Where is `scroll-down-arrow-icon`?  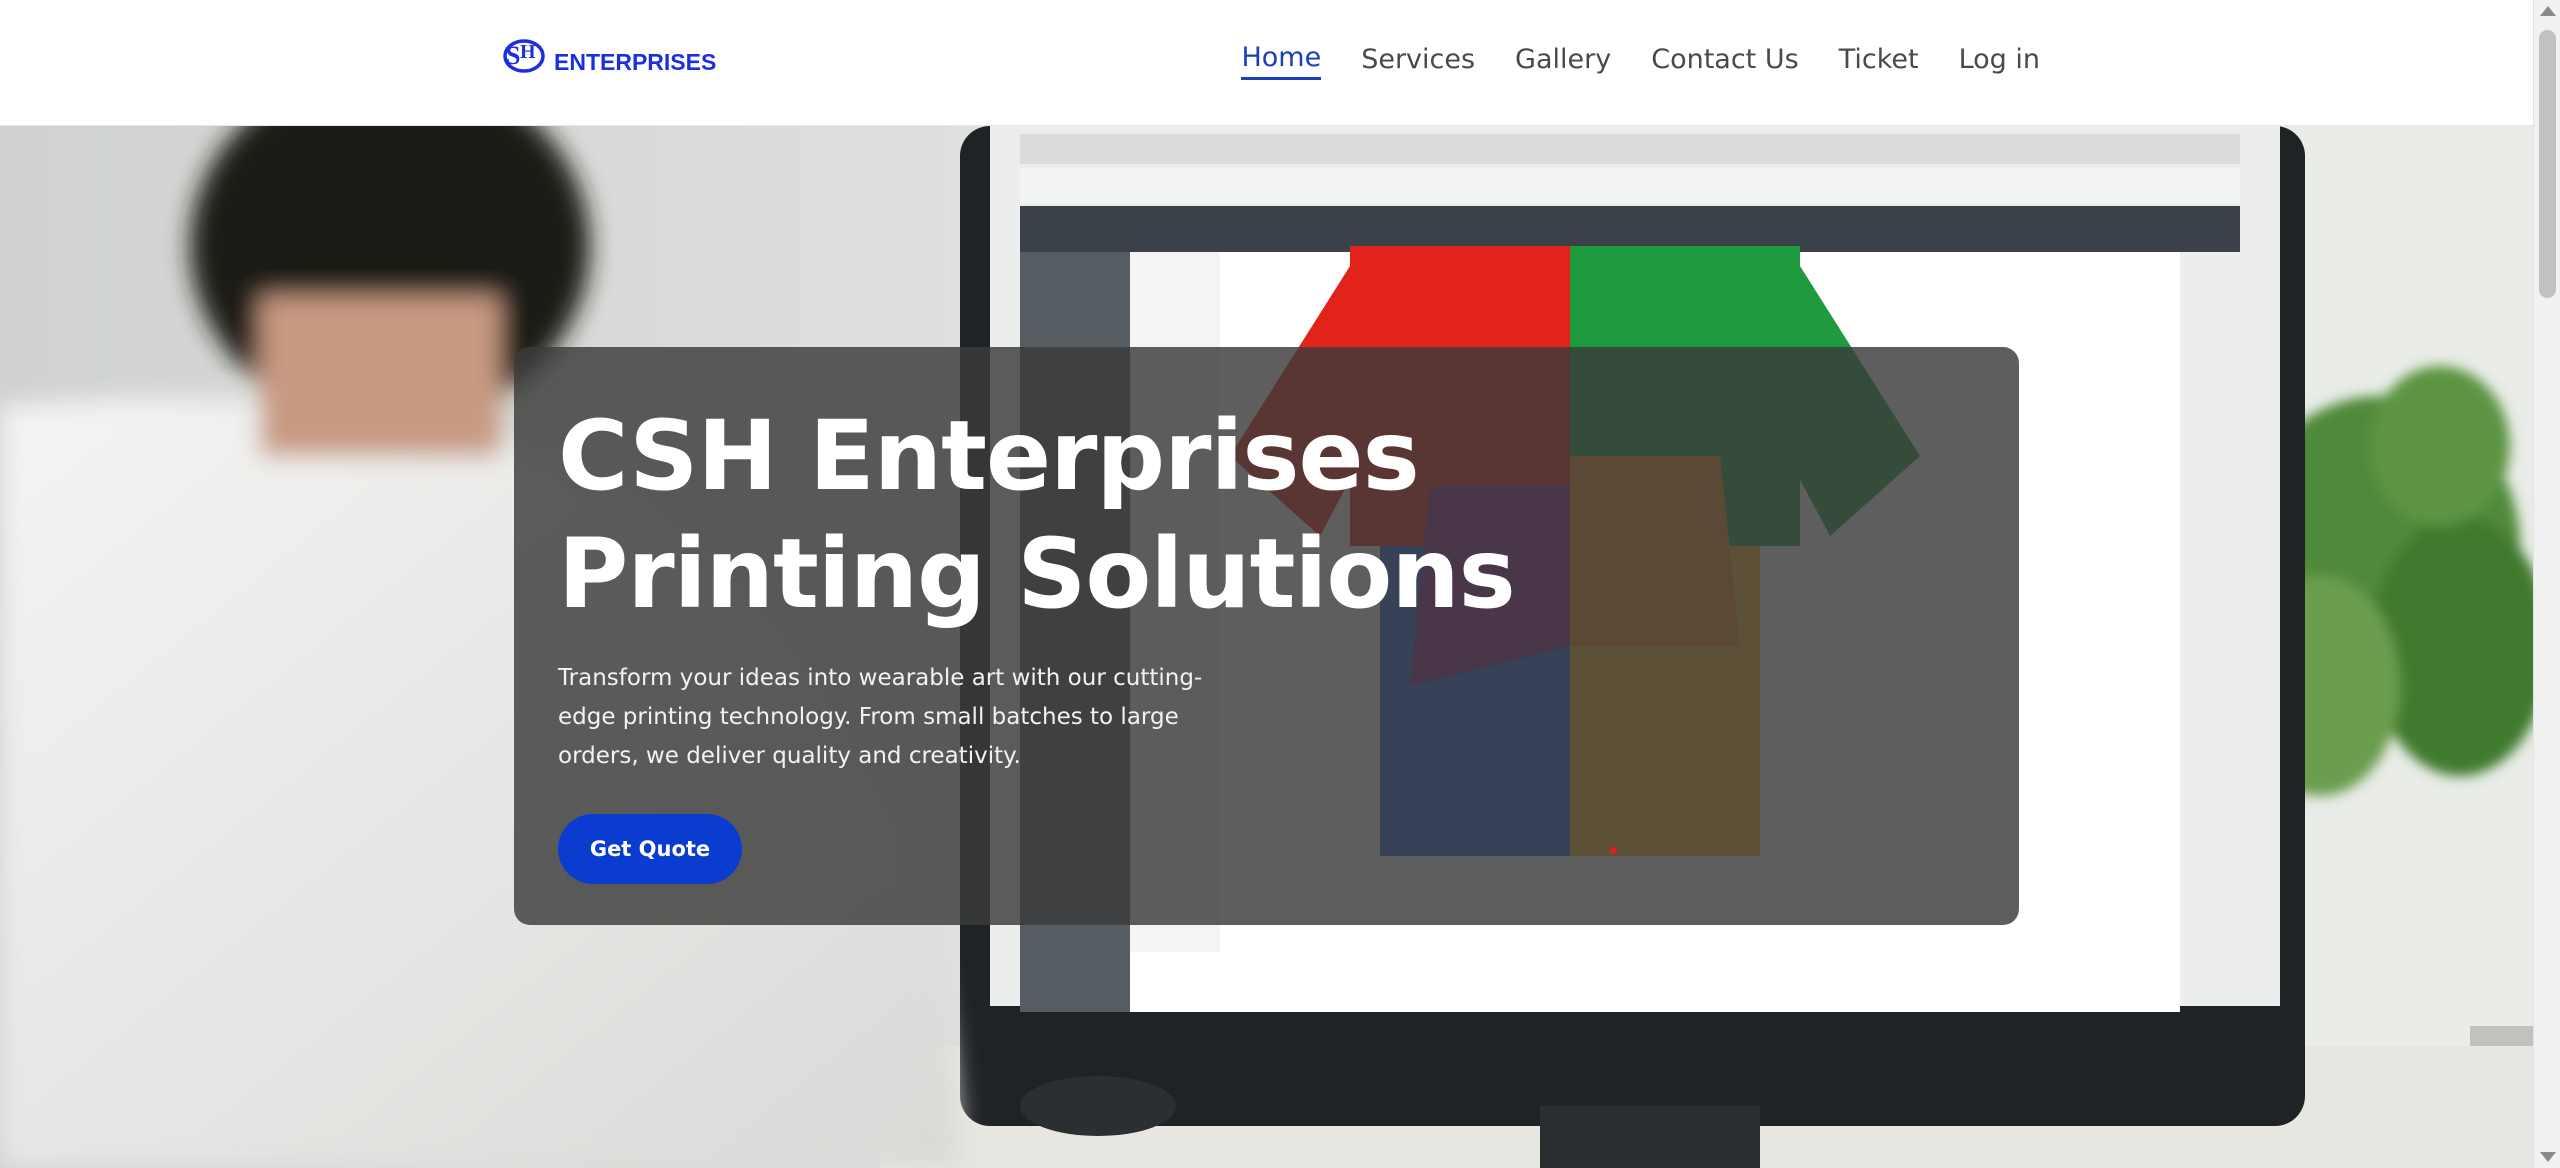
scroll-down-arrow-icon is located at coordinates (2548, 1157).